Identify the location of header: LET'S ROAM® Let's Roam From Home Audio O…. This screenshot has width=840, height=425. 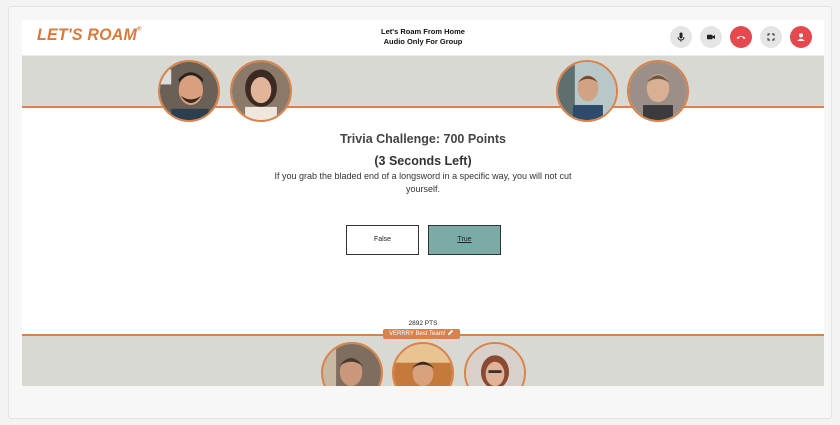
(423, 38).